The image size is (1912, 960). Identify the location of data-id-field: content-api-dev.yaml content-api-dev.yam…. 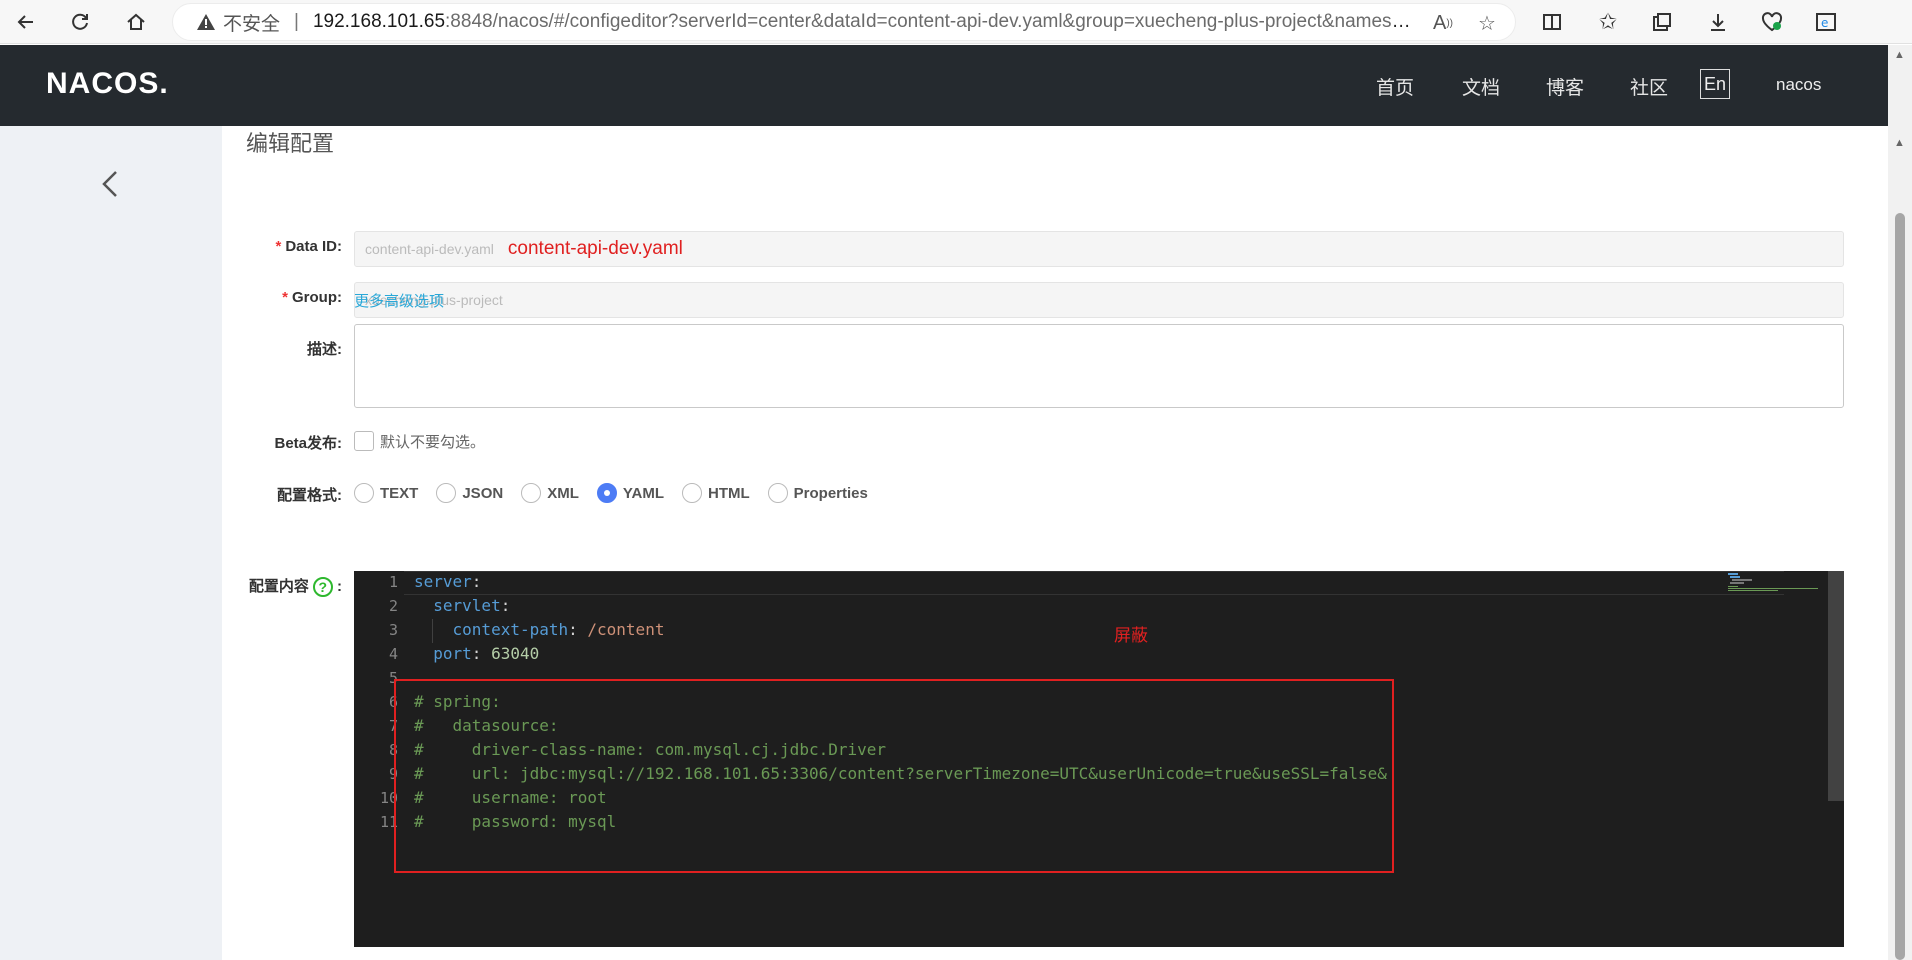
(1099, 249).